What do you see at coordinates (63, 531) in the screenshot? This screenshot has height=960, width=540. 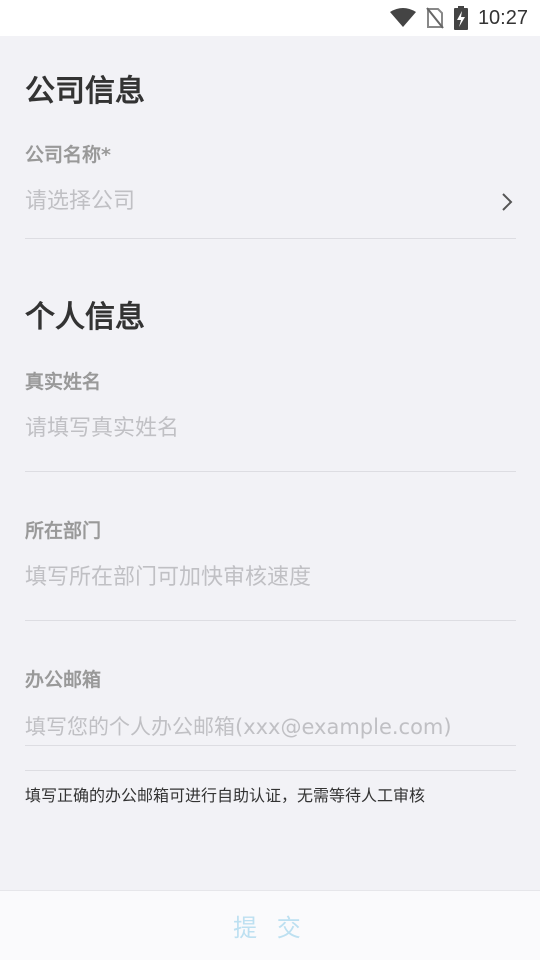 I see `department-label: 所在部门` at bounding box center [63, 531].